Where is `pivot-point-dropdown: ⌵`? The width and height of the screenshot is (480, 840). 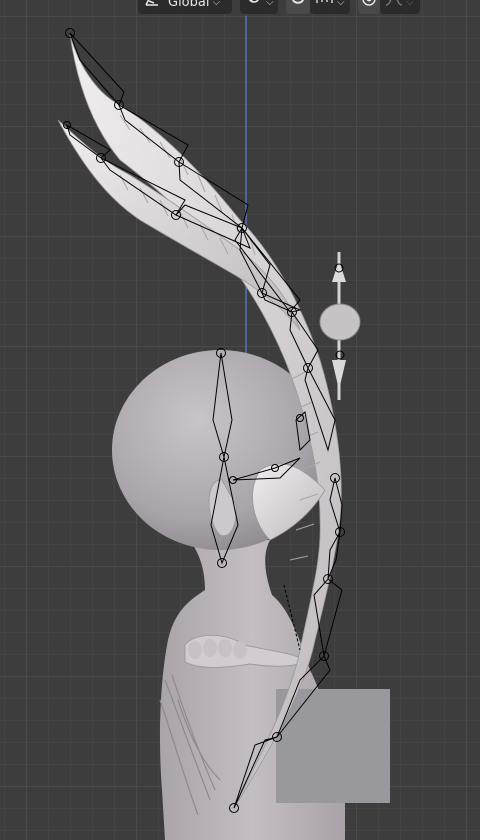
pivot-point-dropdown: ⌵ is located at coordinates (259, 7).